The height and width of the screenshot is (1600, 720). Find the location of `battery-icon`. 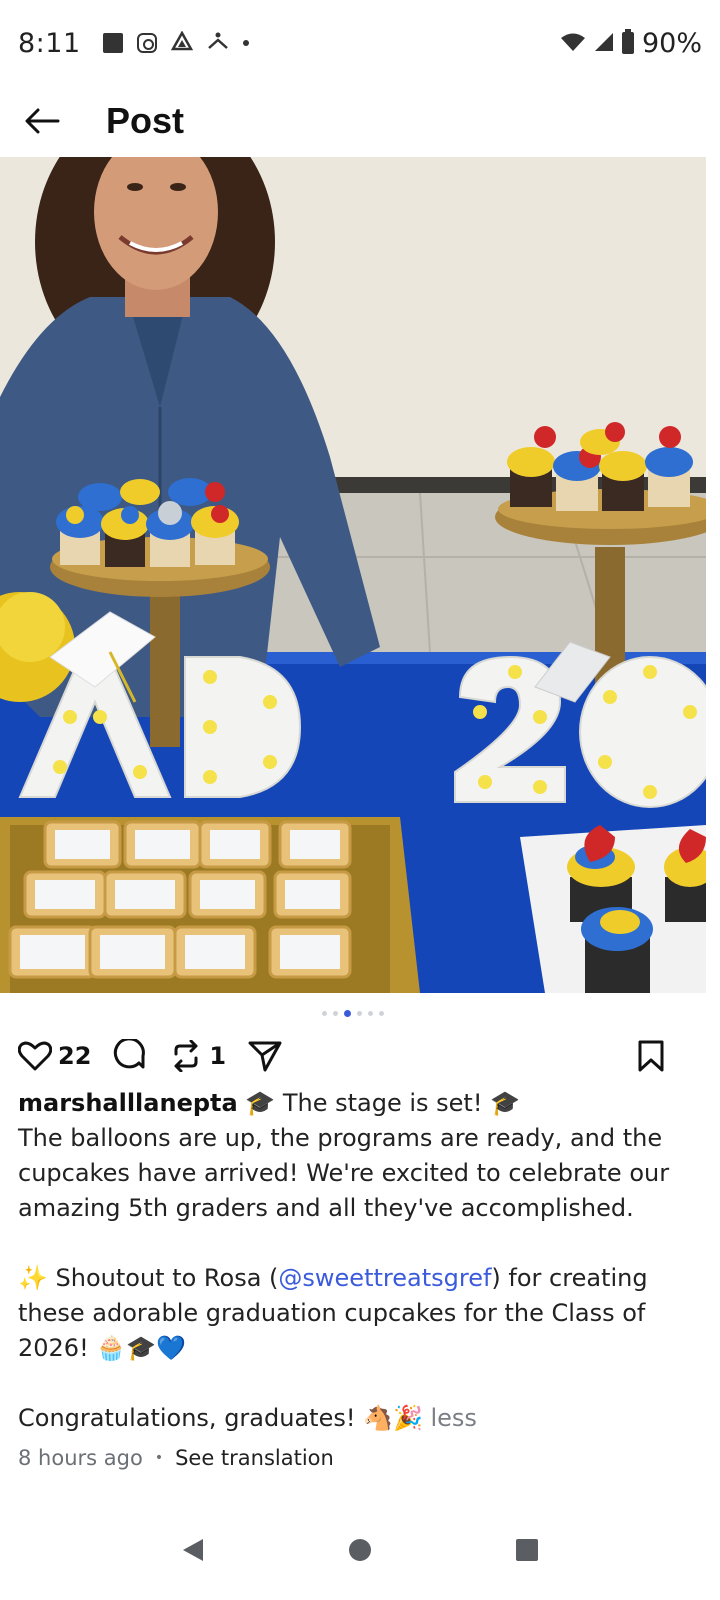

battery-icon is located at coordinates (627, 41).